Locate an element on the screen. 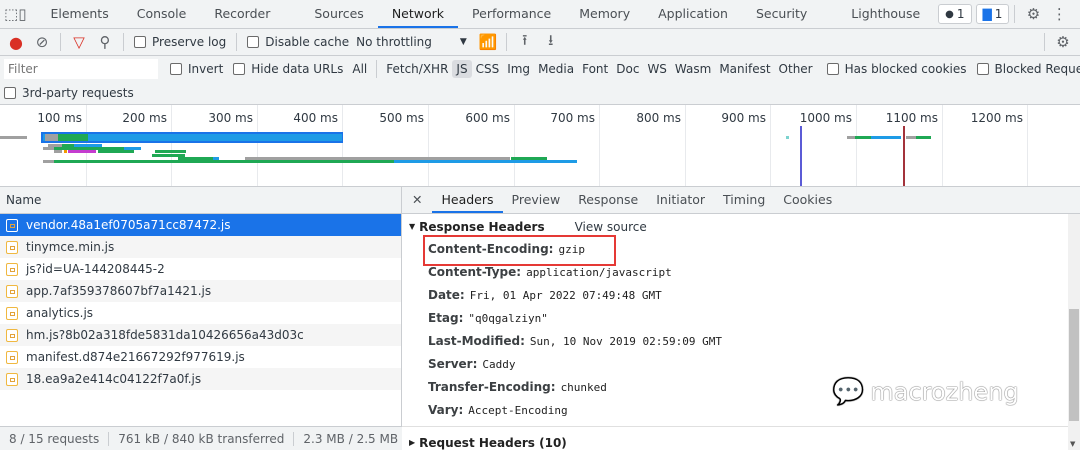 The width and height of the screenshot is (1080, 454). name-column-header: Name is located at coordinates (200, 200).